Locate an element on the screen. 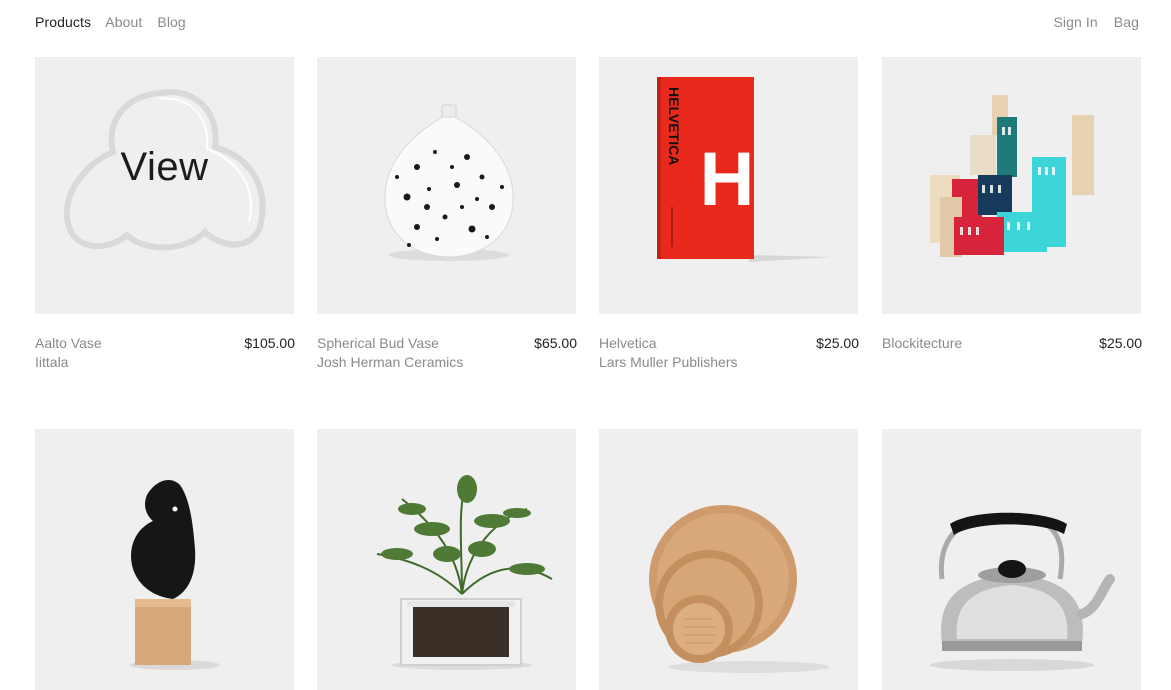 The height and width of the screenshot is (690, 1171). product-card-bird is located at coordinates (165, 559).